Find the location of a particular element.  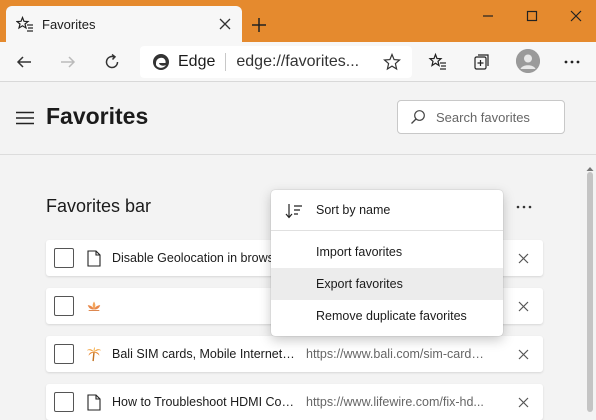

search-input is located at coordinates (496, 117).